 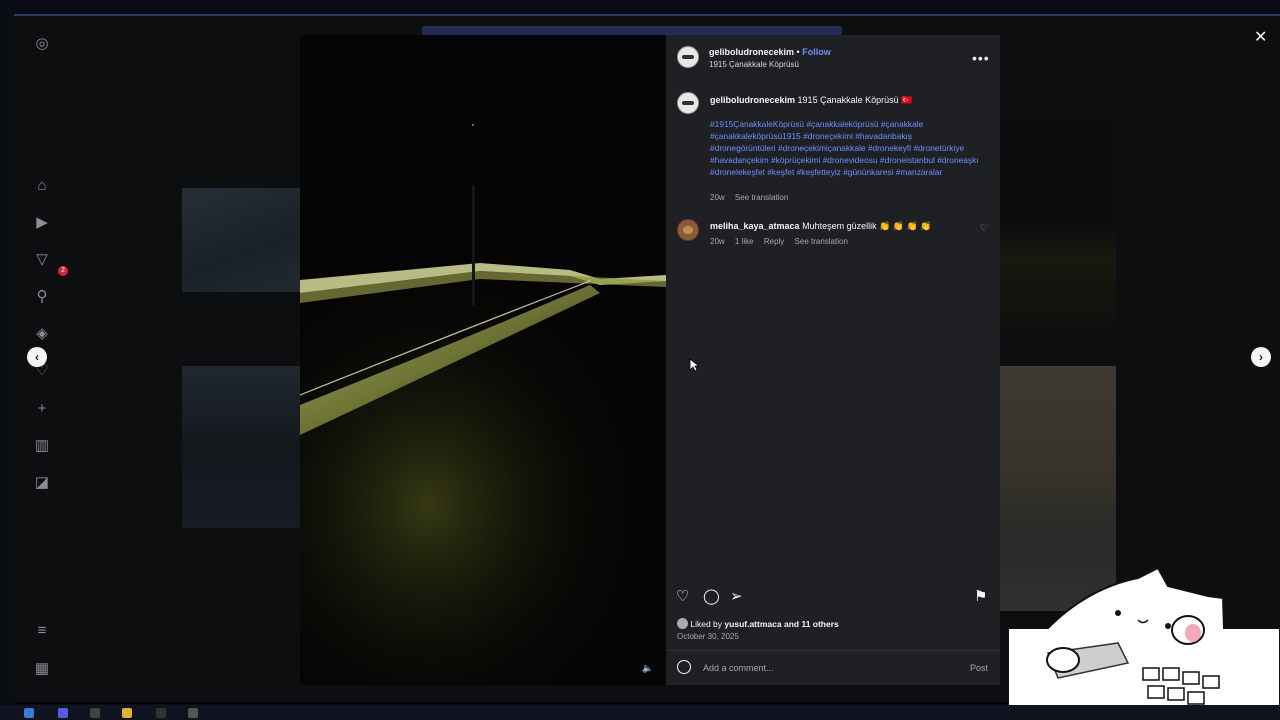 I want to click on next-post-button: ›, so click(x=1261, y=357).